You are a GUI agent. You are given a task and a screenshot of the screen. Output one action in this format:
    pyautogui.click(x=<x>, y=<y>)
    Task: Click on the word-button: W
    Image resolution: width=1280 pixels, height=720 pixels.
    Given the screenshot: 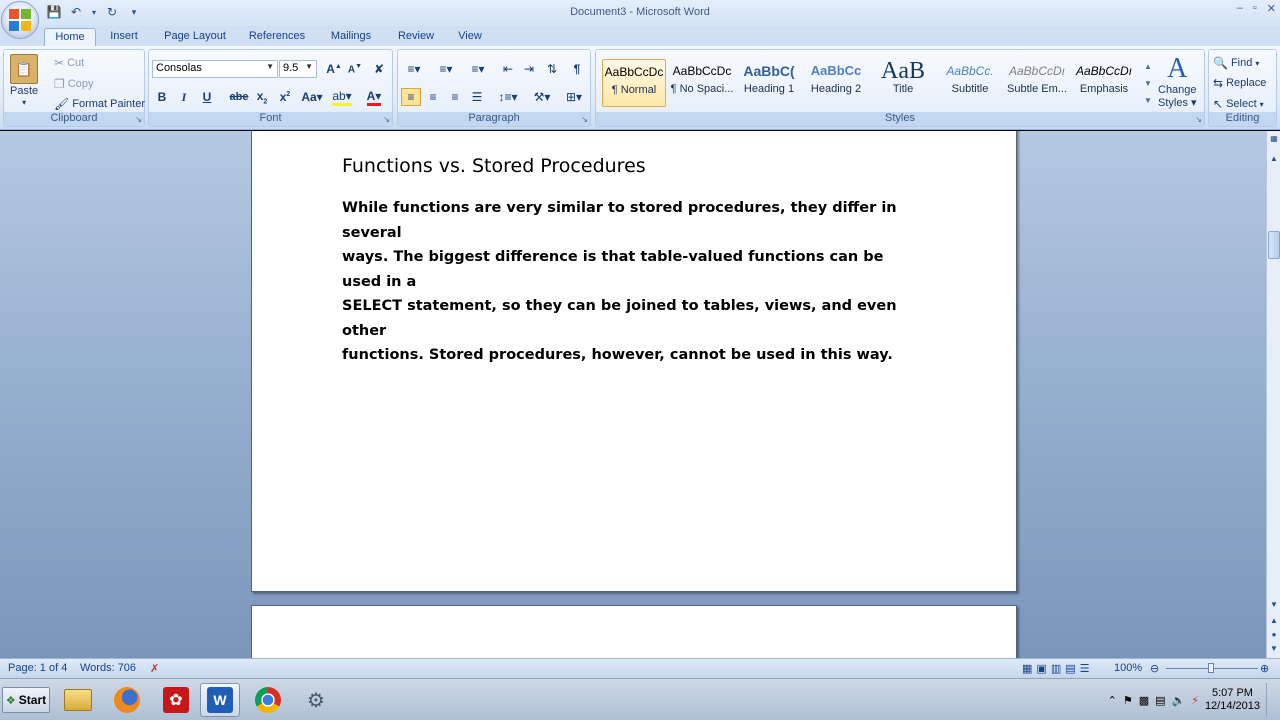 What is the action you would take?
    pyautogui.click(x=220, y=700)
    